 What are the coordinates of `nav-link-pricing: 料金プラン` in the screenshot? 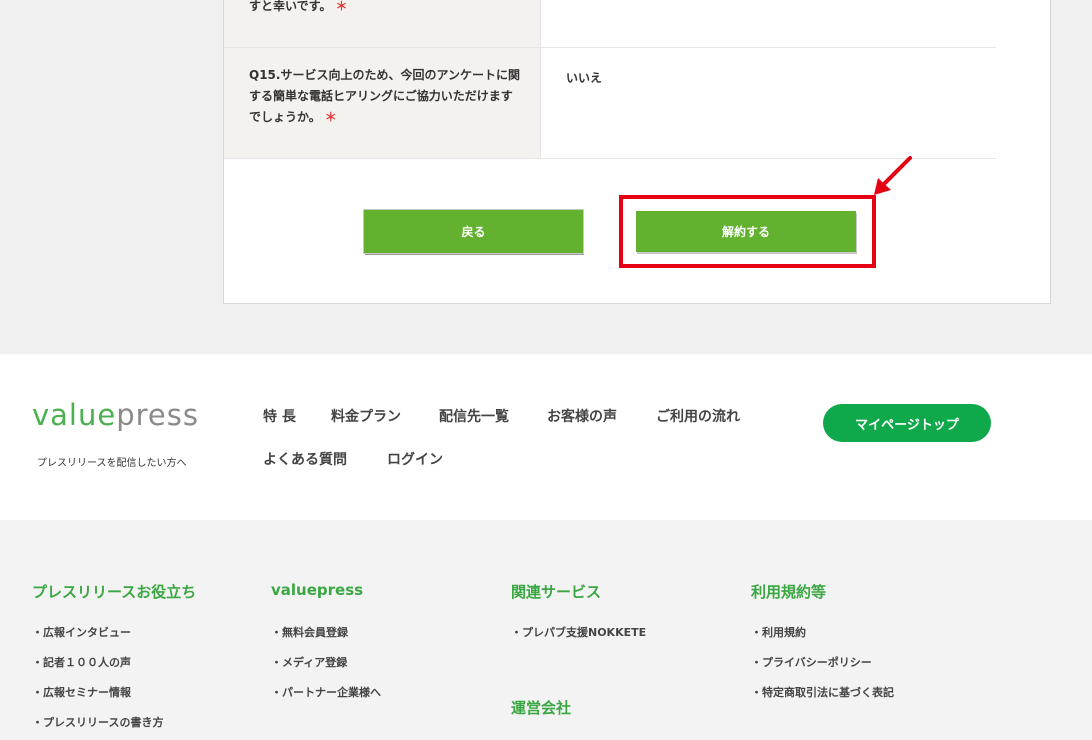 It's located at (366, 416).